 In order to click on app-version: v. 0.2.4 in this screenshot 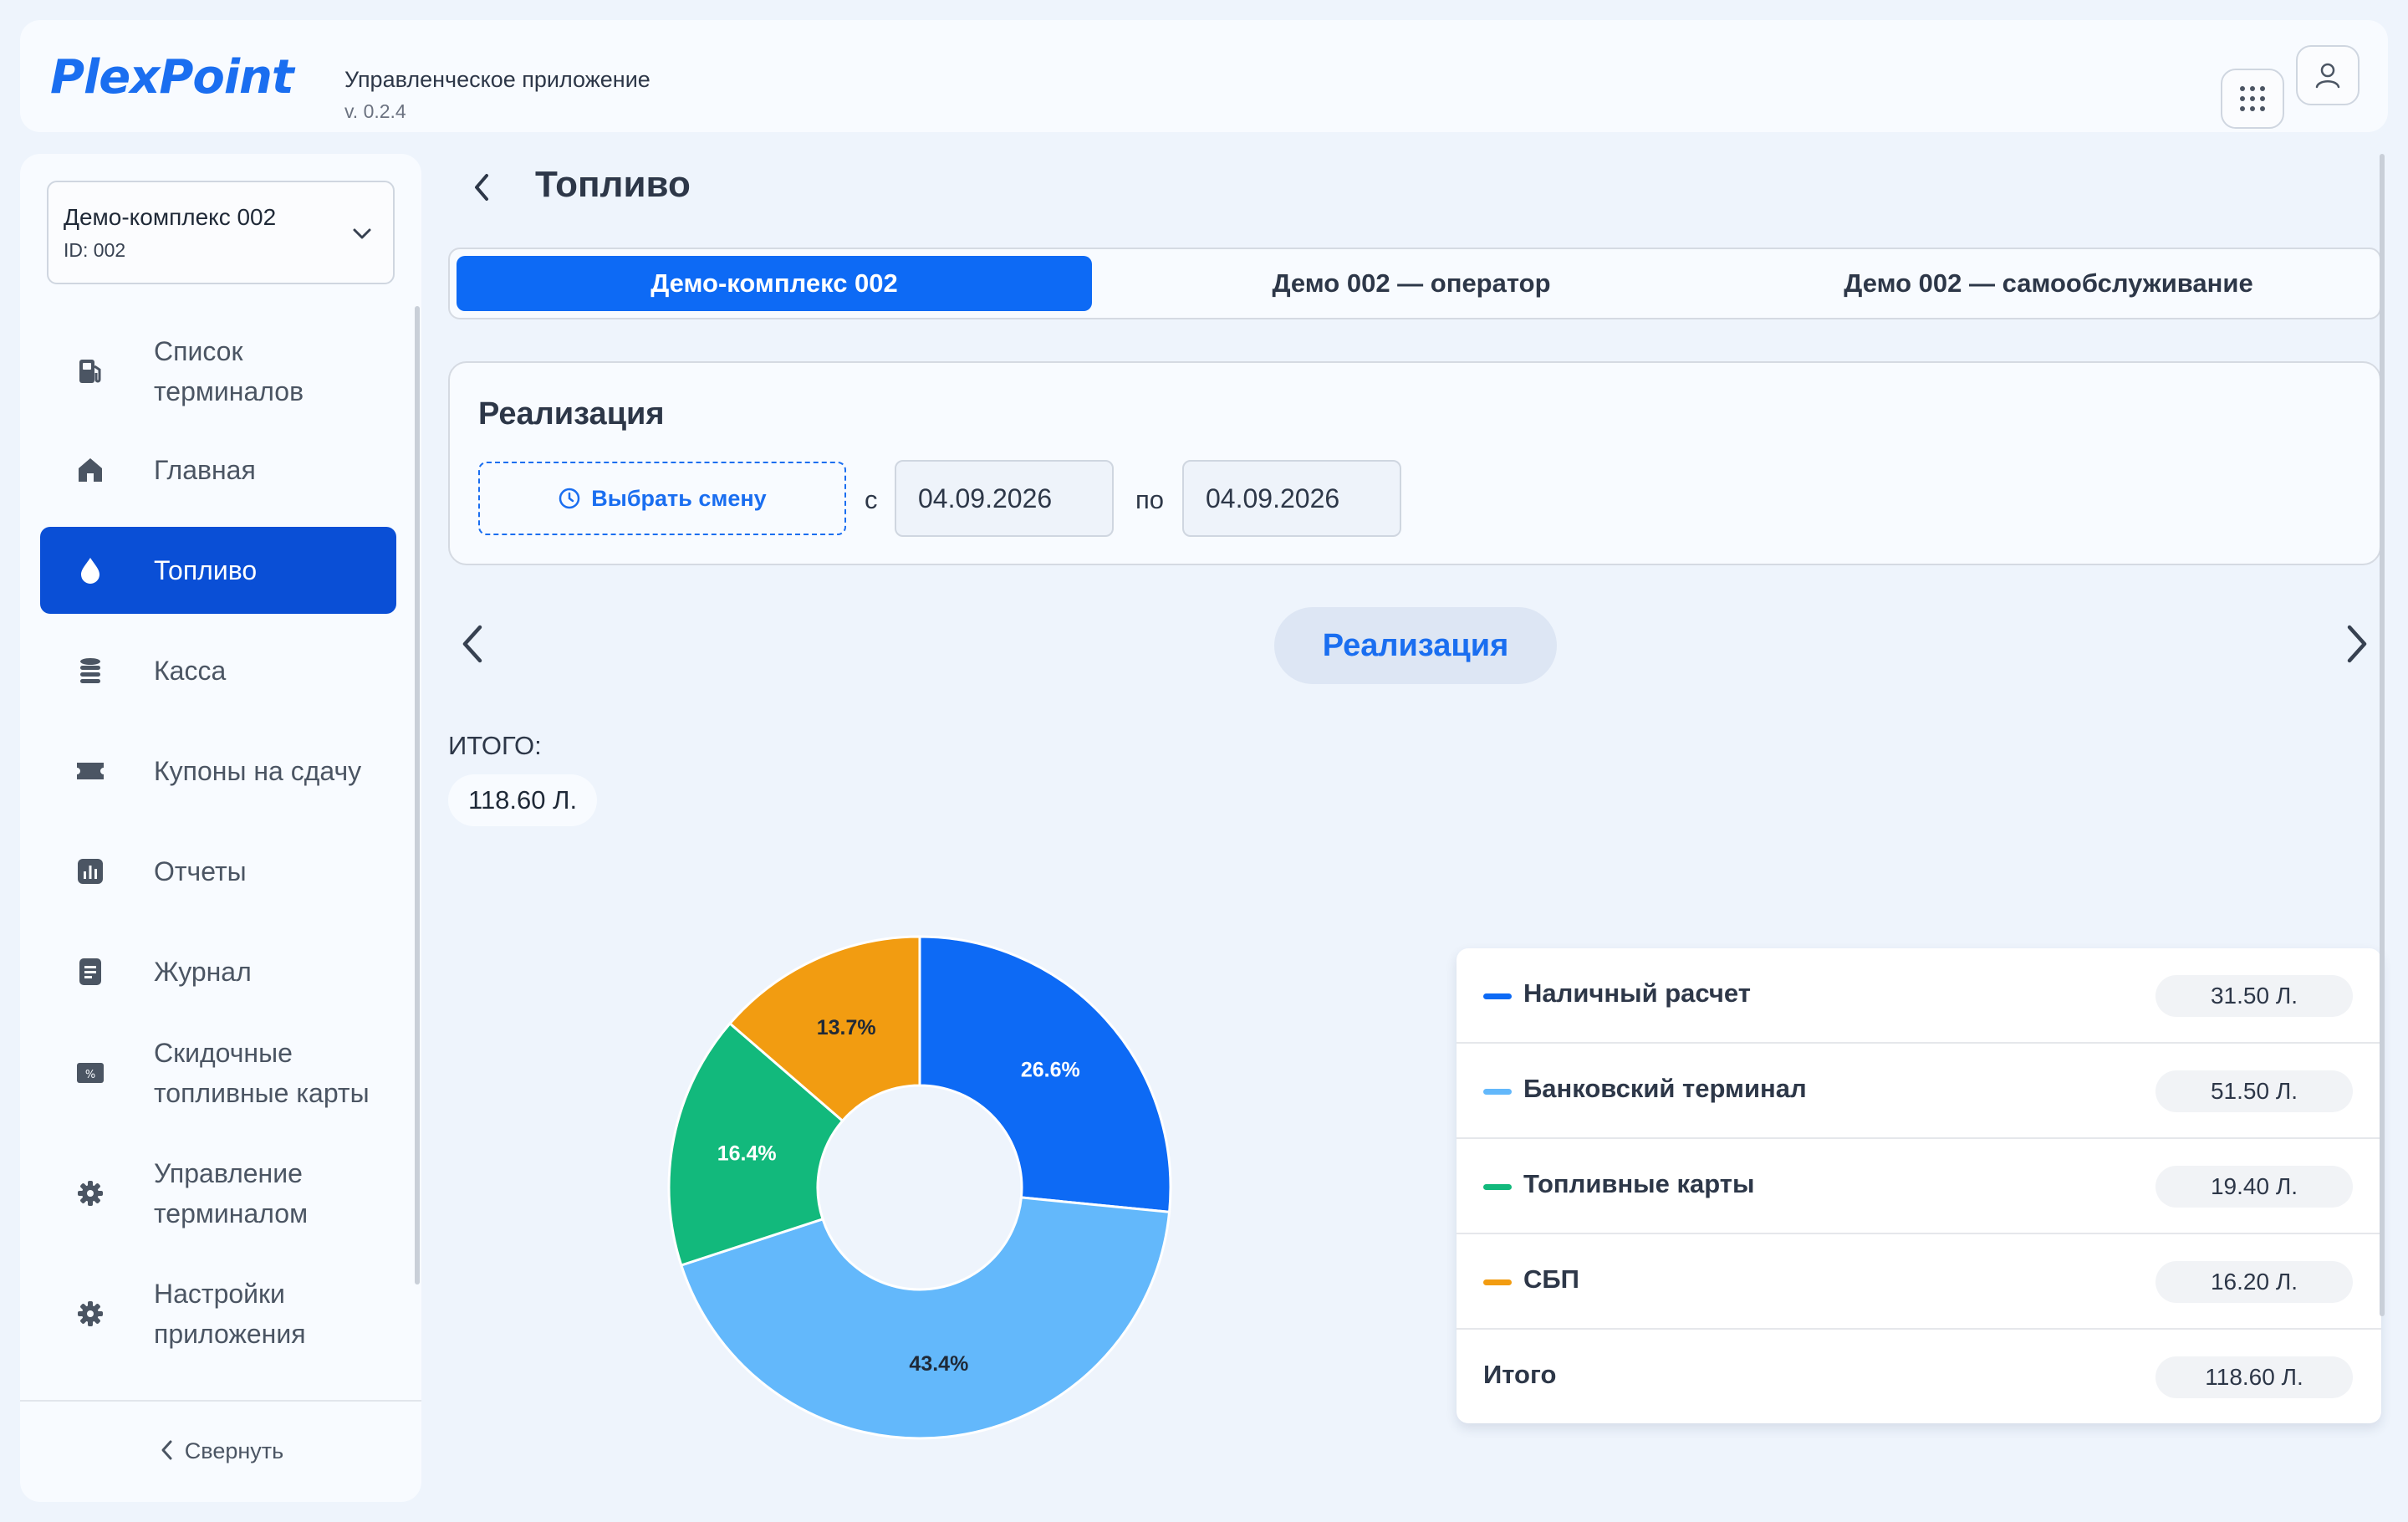, I will do `click(375, 111)`.